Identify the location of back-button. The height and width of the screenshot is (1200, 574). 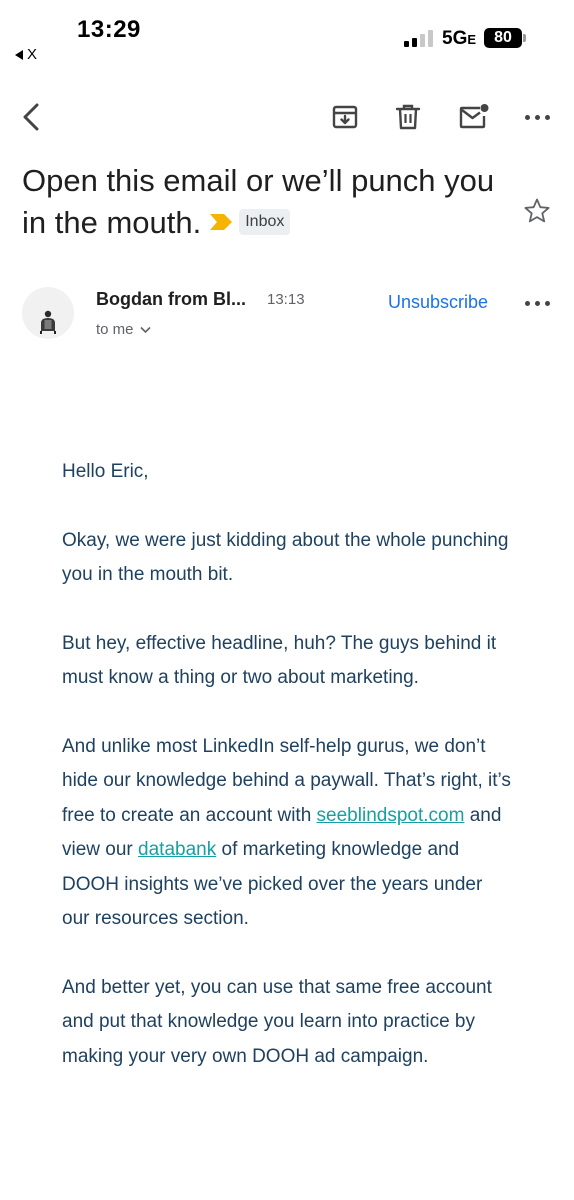
(31, 117).